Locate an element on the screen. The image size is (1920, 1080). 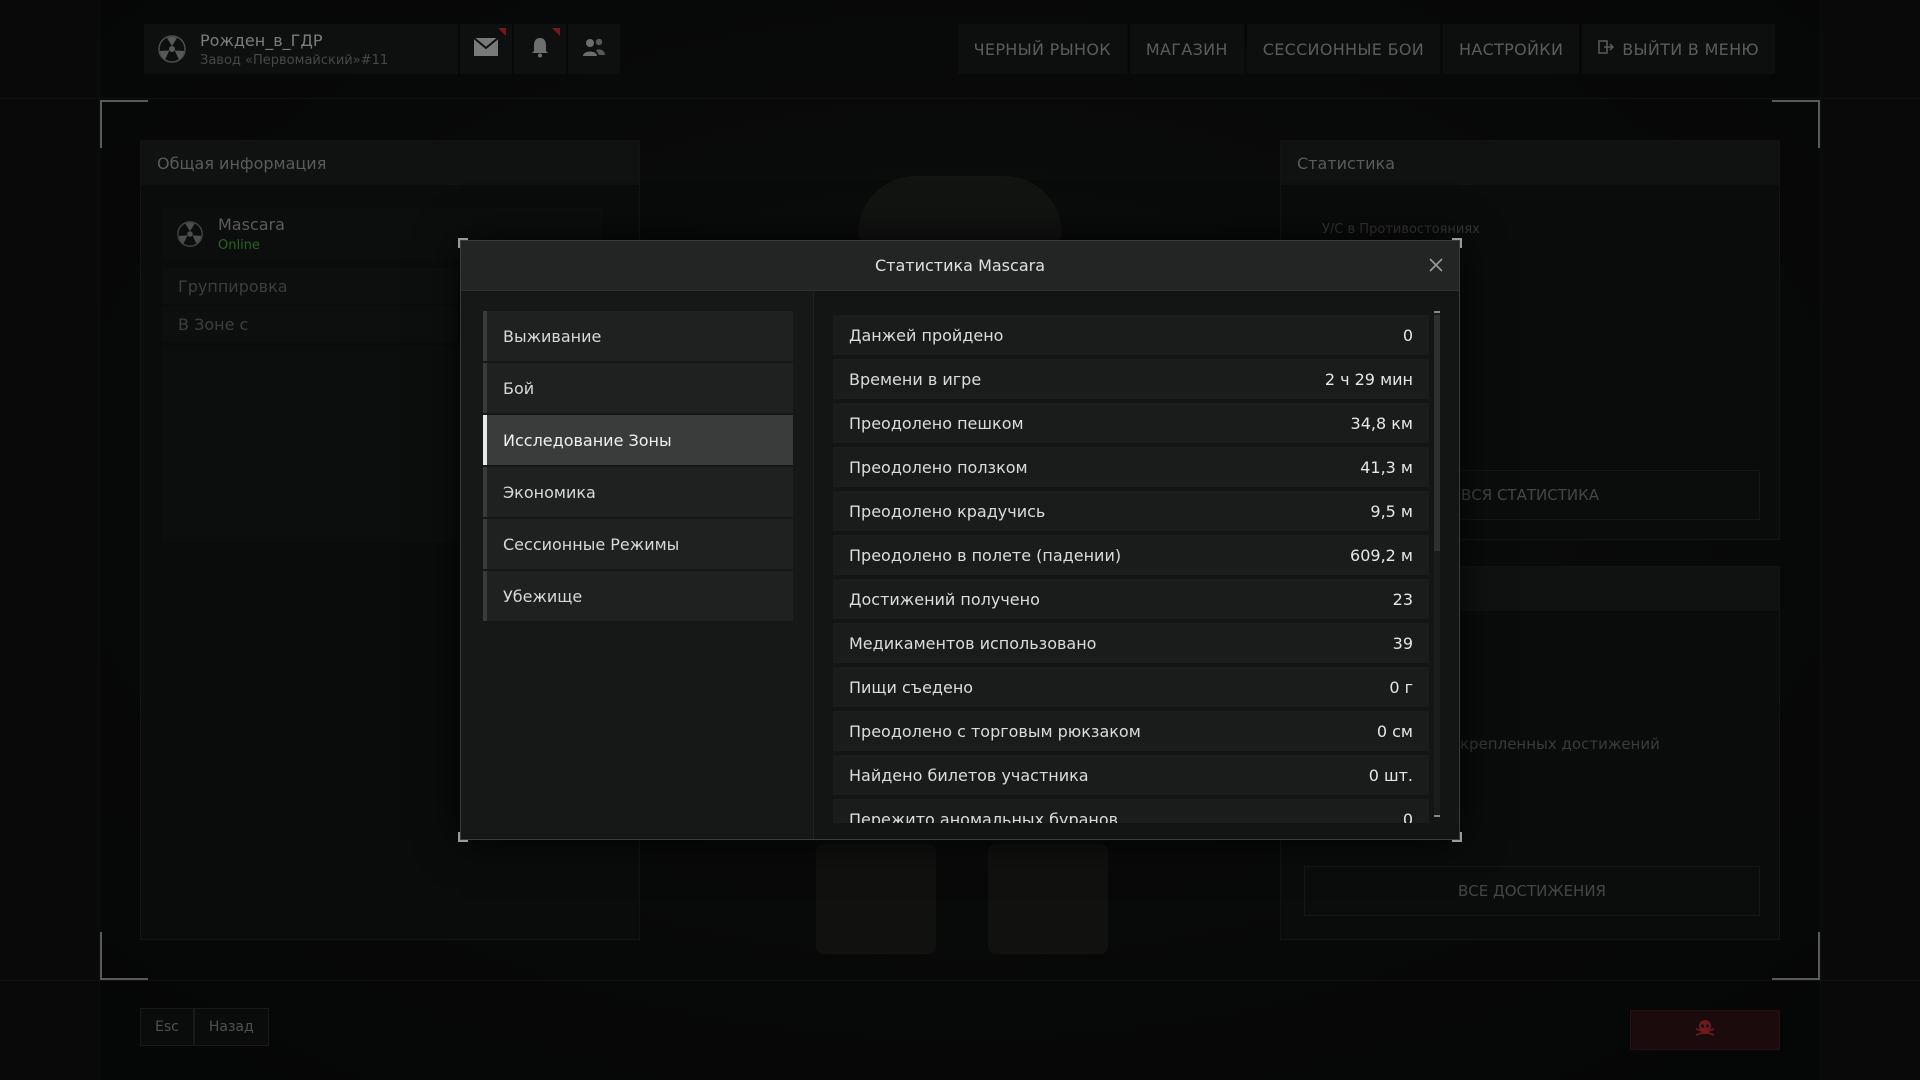
stat-row: Времени в игре 2 ч 29 мин is located at coordinates (1131, 379).